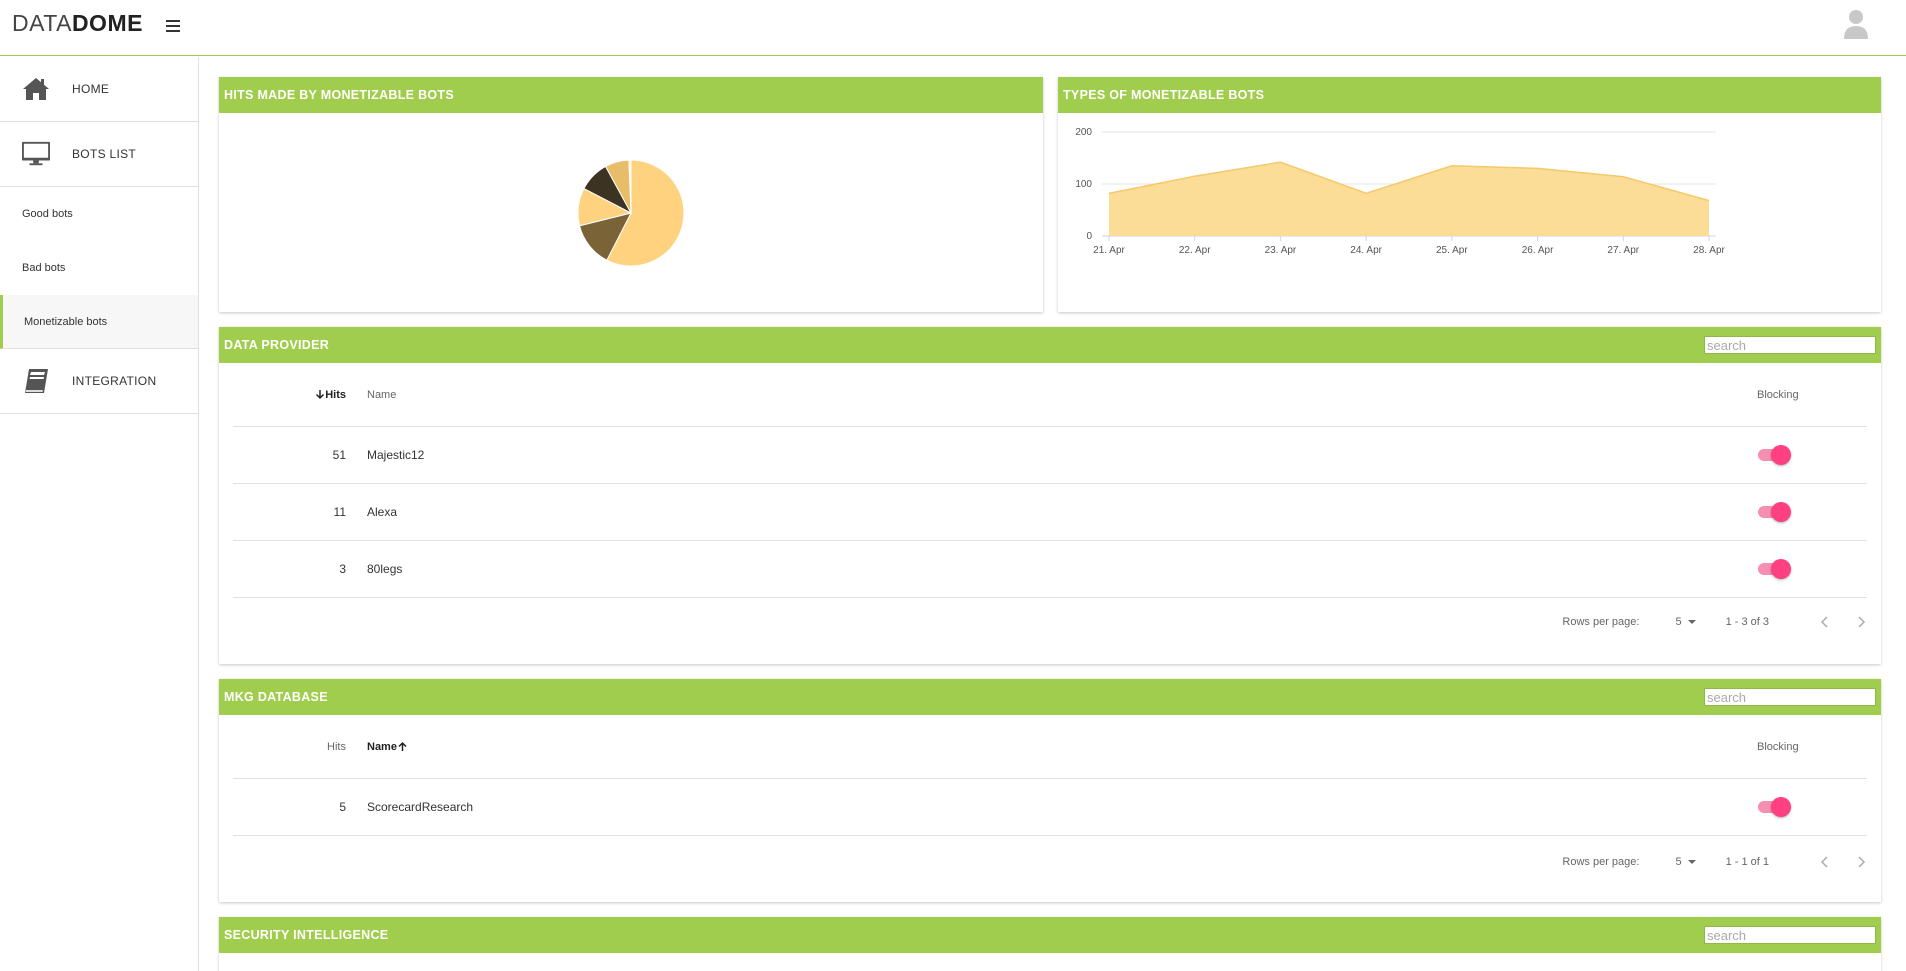 This screenshot has width=1906, height=971. Describe the element at coordinates (1050, 455) in the screenshot. I see `table-row: 51 Majestic12` at that location.